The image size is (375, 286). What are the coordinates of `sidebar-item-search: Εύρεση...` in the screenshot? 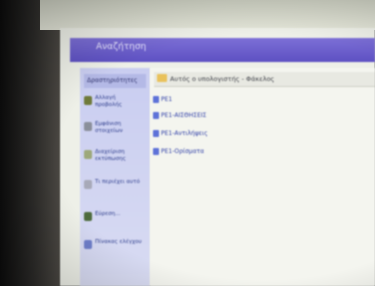 It's located at (115, 221).